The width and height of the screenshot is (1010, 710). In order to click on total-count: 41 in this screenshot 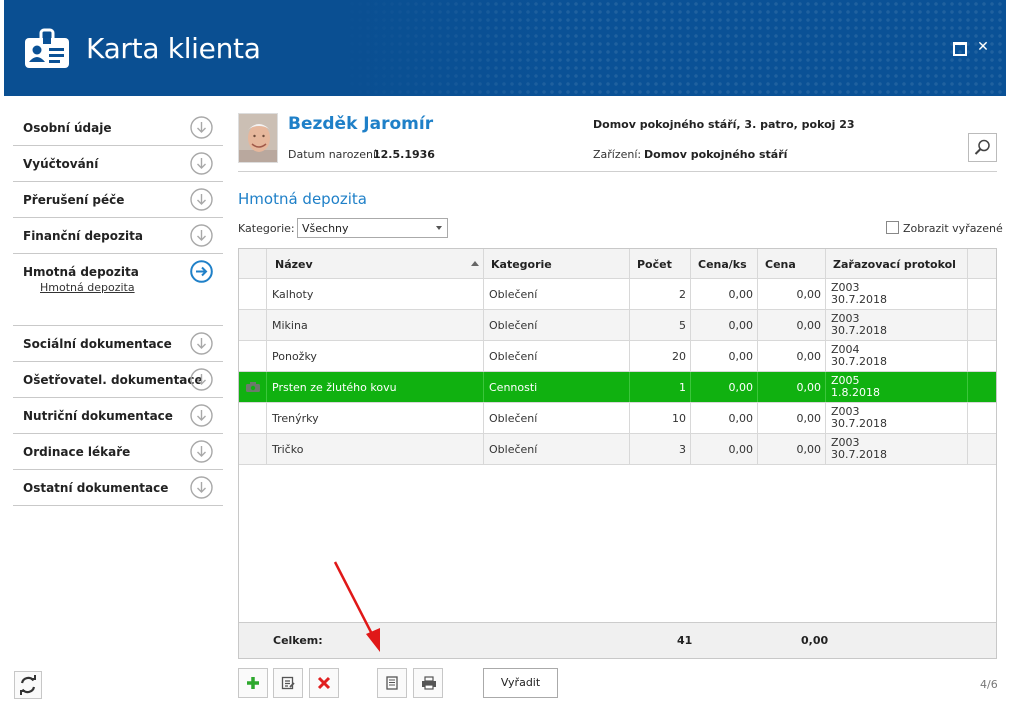, I will do `click(685, 640)`.